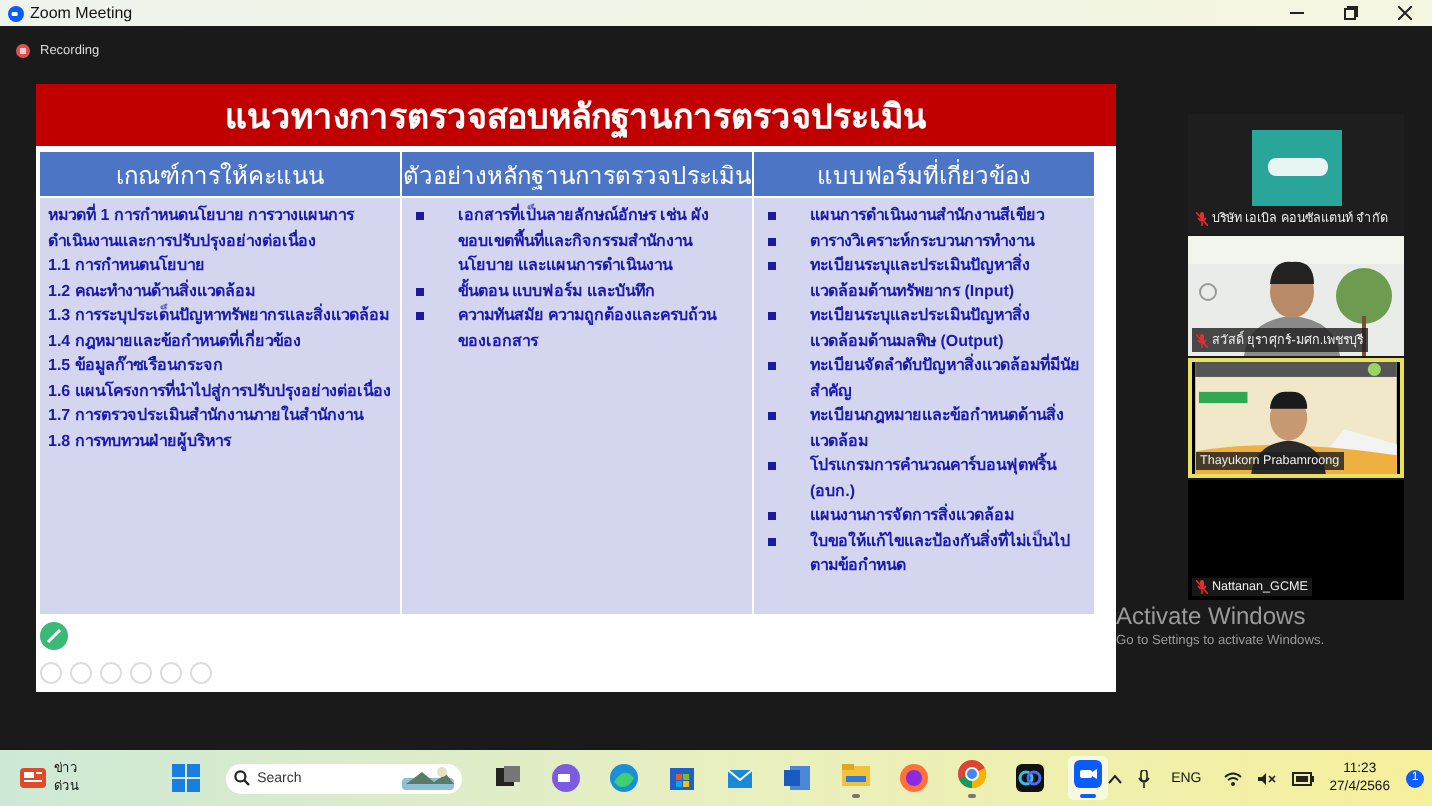  Describe the element at coordinates (921, 328) in the screenshot. I see `list-item-text: ทะเบียนระบุและประเมินปัญหาสิ่งแวดล้อมด้านมลพิษ (Output)` at that location.